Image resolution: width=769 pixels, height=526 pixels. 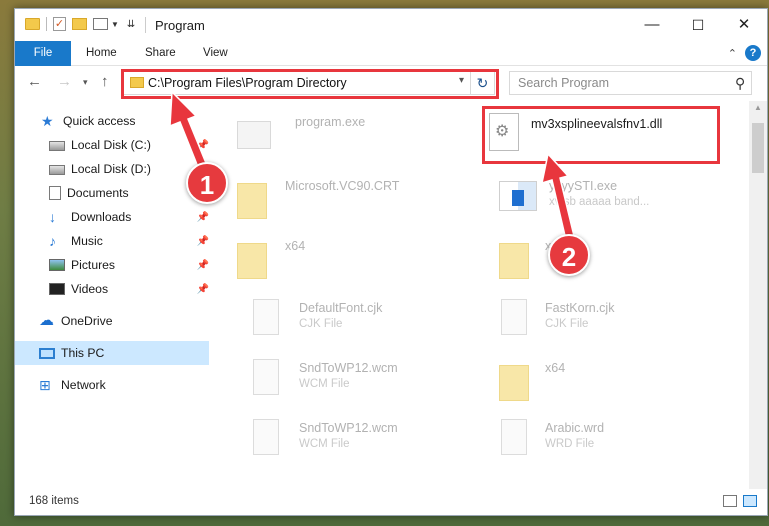 I want to click on scroll-up-icon: ▲, so click(x=758, y=107).